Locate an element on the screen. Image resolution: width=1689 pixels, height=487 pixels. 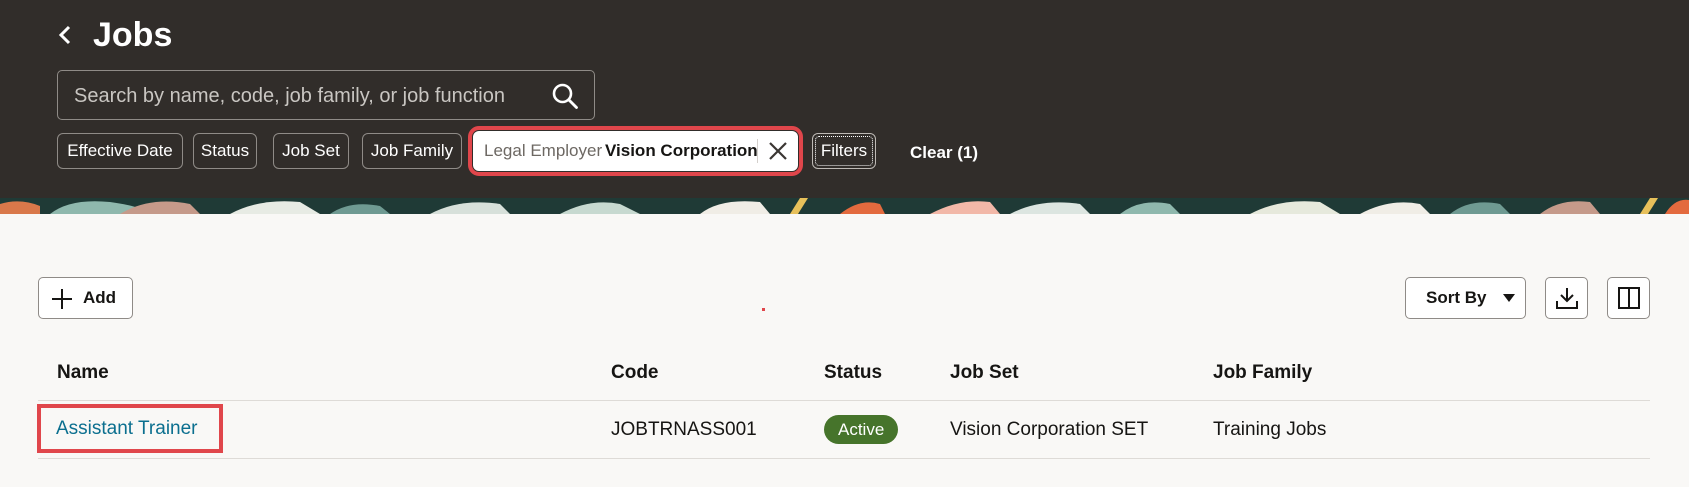
filter-chip-legal-employer: Legal Employer Vision Corporation is located at coordinates (635, 151).